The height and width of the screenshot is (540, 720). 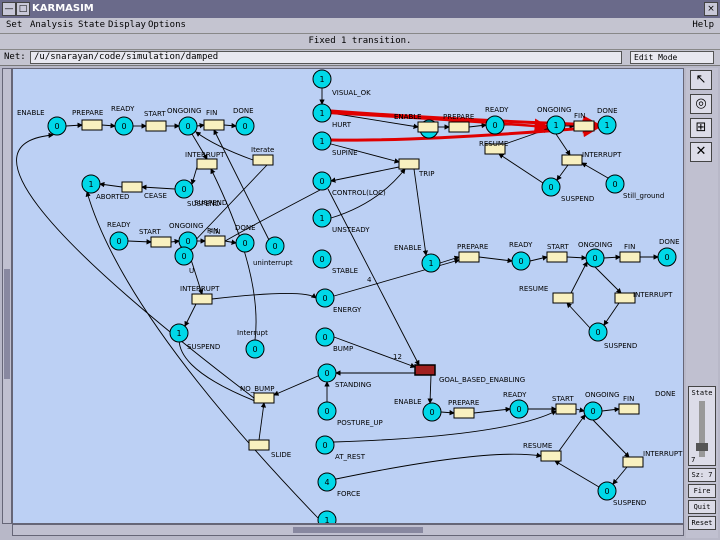 What do you see at coordinates (563, 298) in the screenshot?
I see `transition-t19` at bounding box center [563, 298].